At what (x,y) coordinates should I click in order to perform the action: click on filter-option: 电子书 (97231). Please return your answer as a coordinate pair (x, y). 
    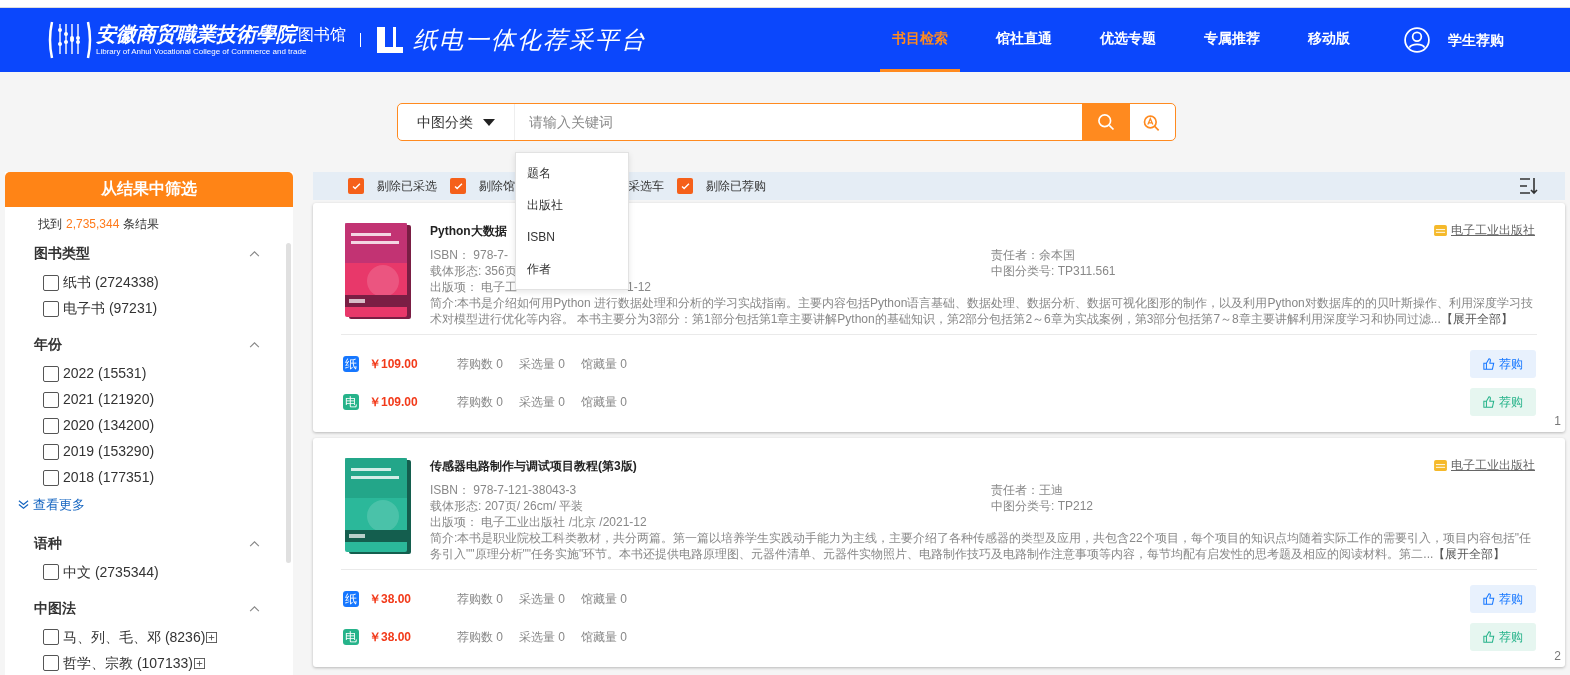
    Looking at the image, I should click on (110, 308).